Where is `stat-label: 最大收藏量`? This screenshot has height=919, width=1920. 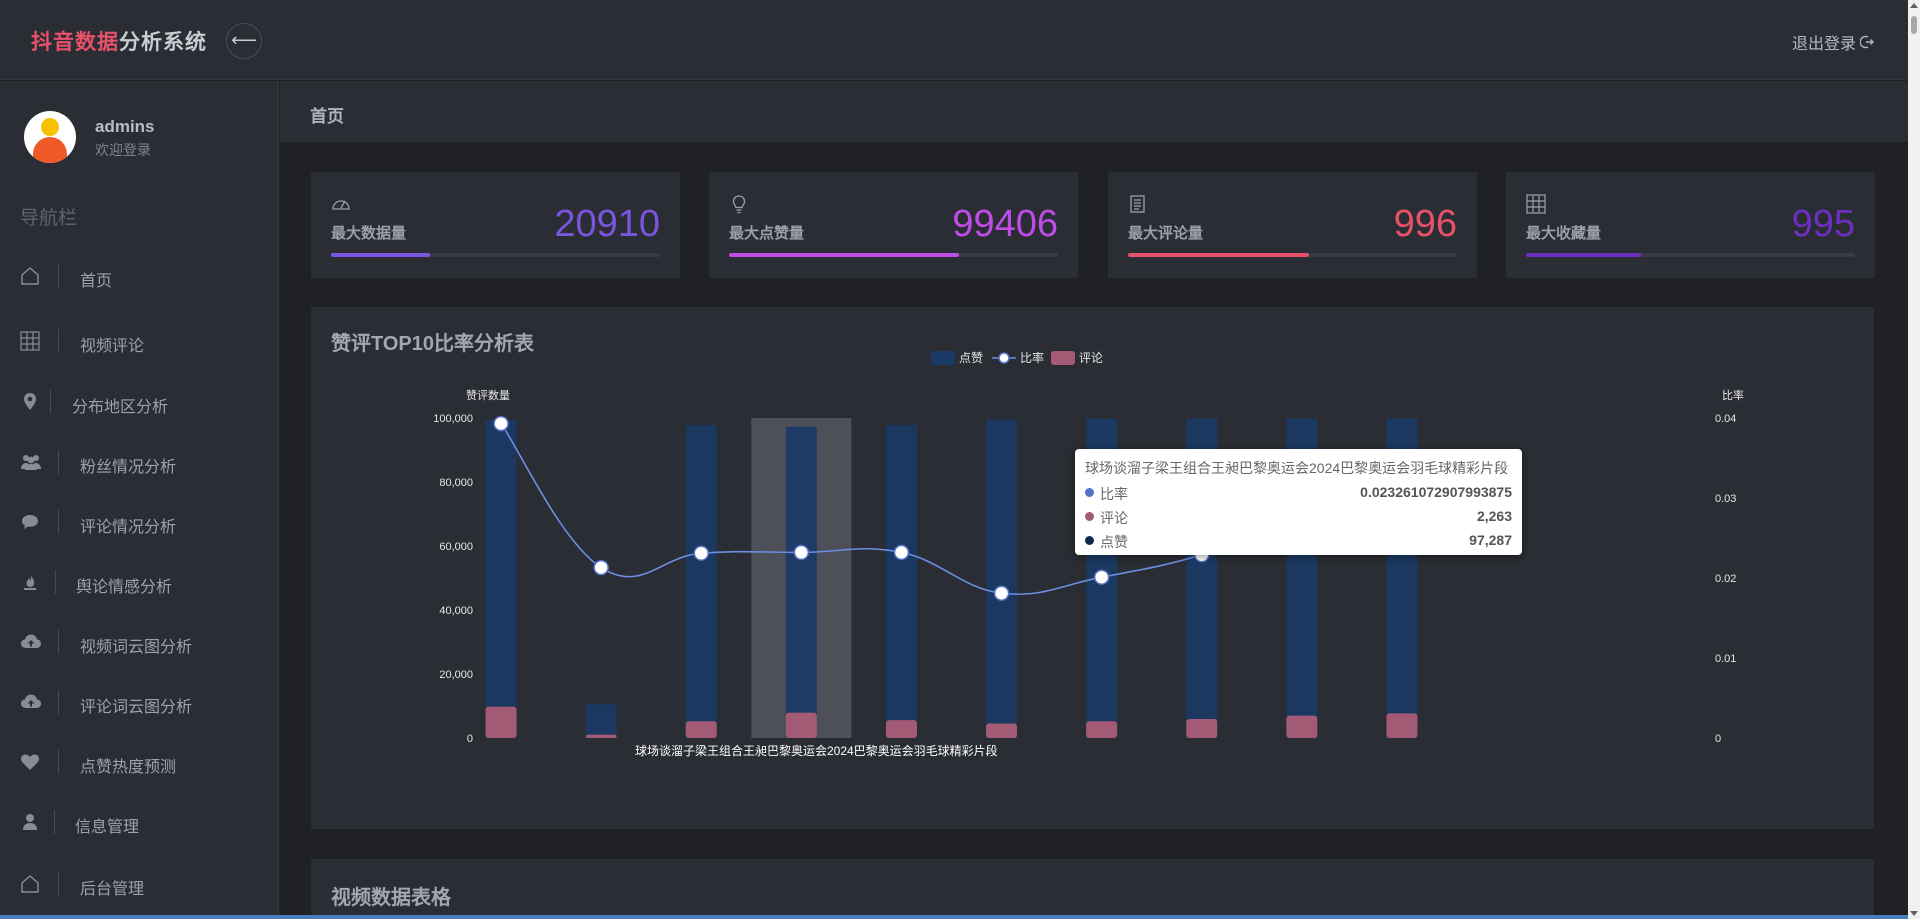
stat-label: 最大收藏量 is located at coordinates (1564, 233).